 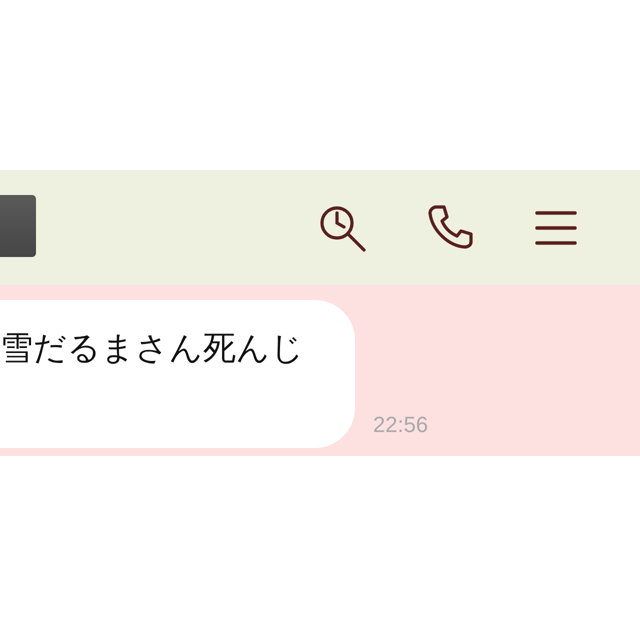 I want to click on message-text: 雪だるまさん死んじ, so click(x=152, y=347).